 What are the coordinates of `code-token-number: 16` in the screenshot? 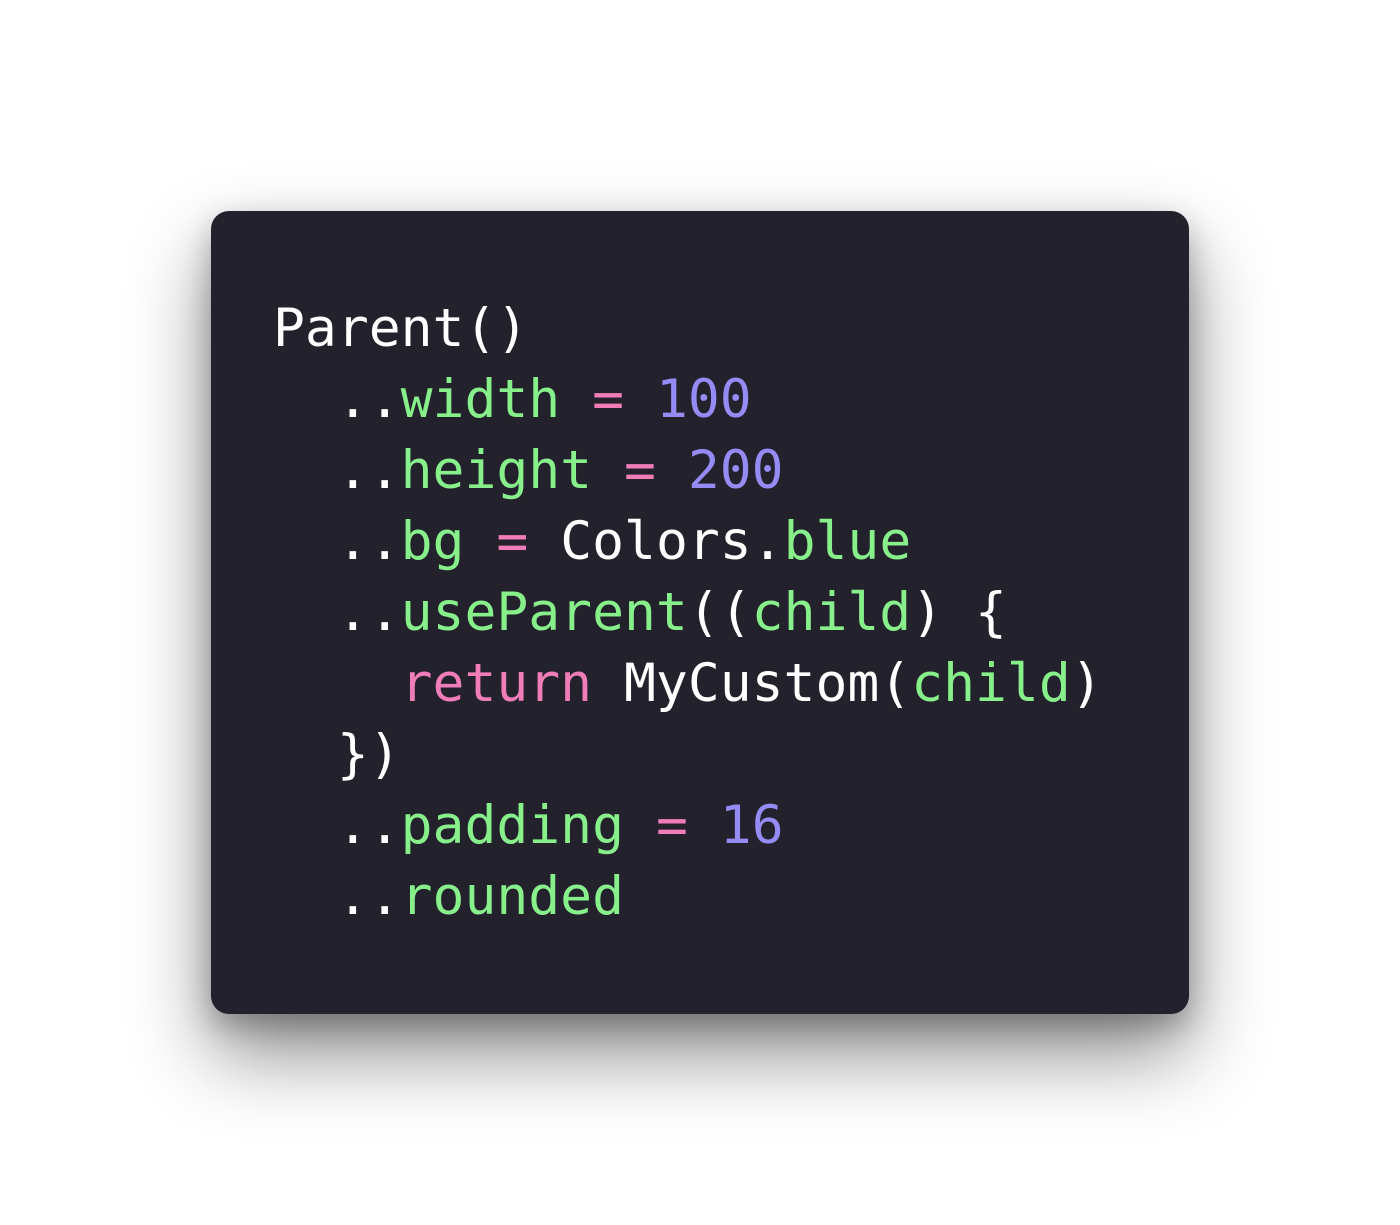 It's located at (751, 825).